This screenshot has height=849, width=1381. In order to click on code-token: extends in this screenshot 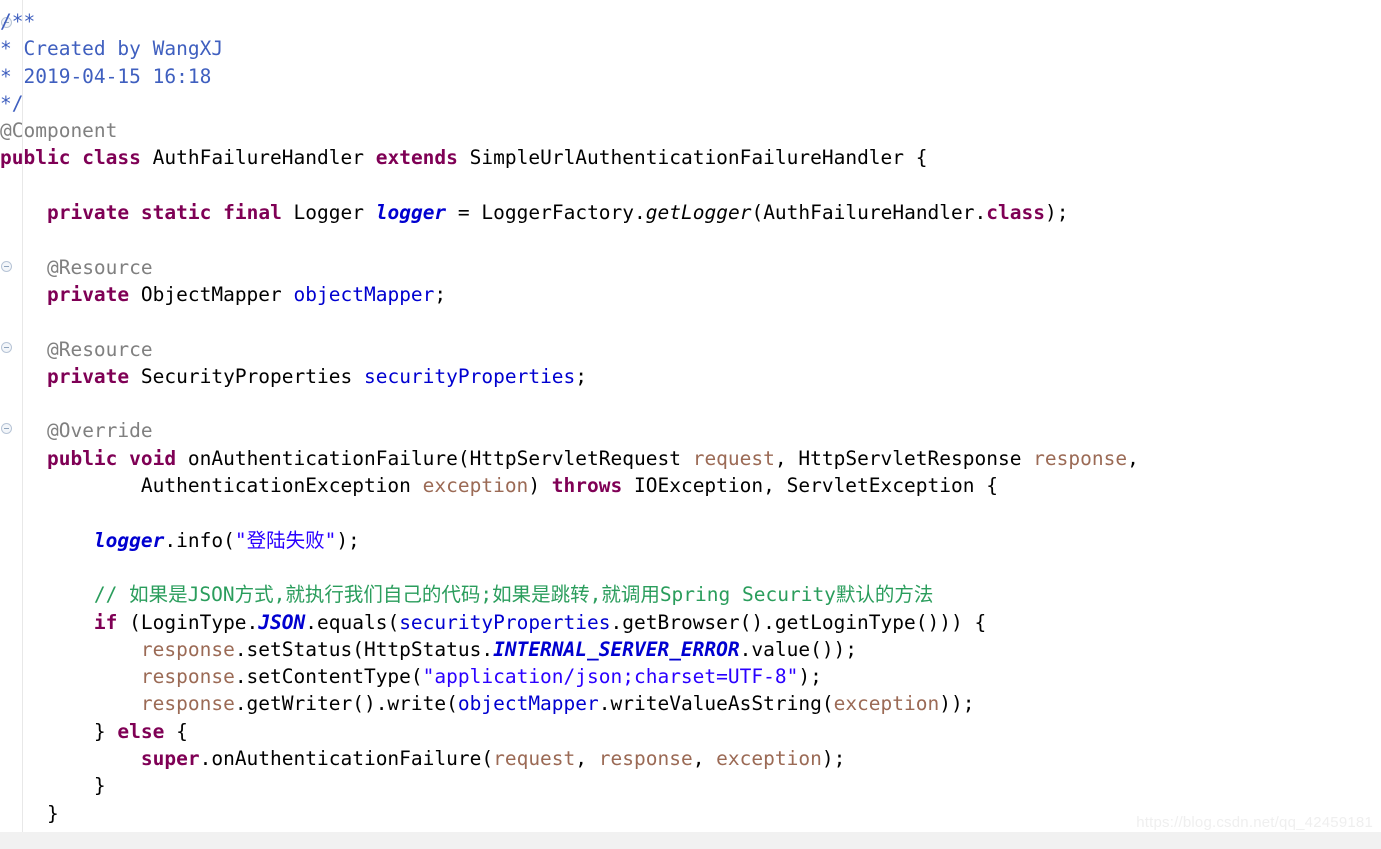, I will do `click(416, 158)`.